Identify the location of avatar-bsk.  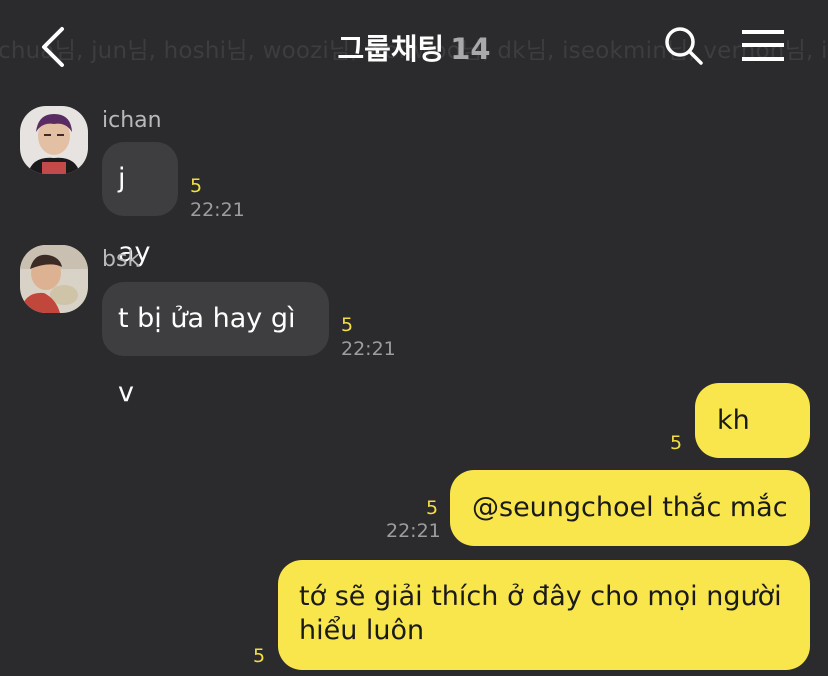
(54, 279).